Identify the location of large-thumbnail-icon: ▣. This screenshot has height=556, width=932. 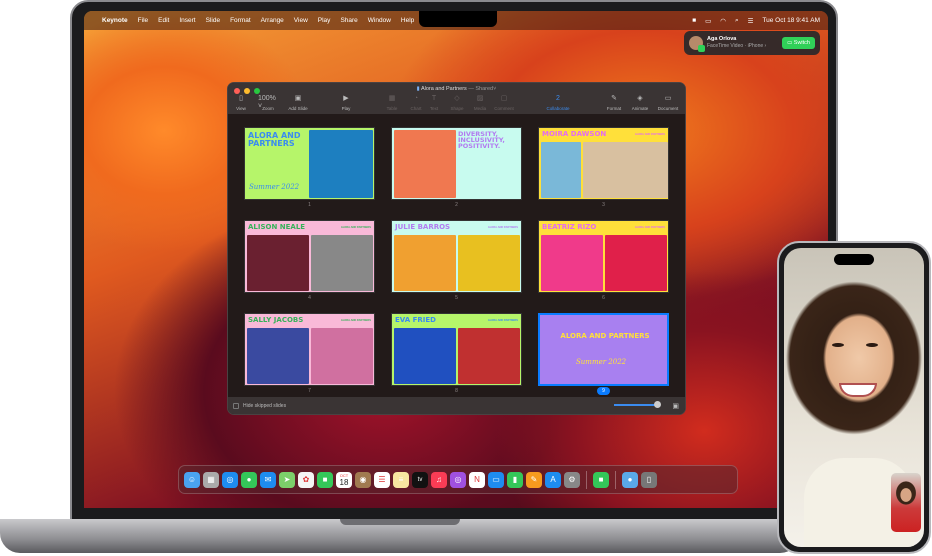
(675, 406).